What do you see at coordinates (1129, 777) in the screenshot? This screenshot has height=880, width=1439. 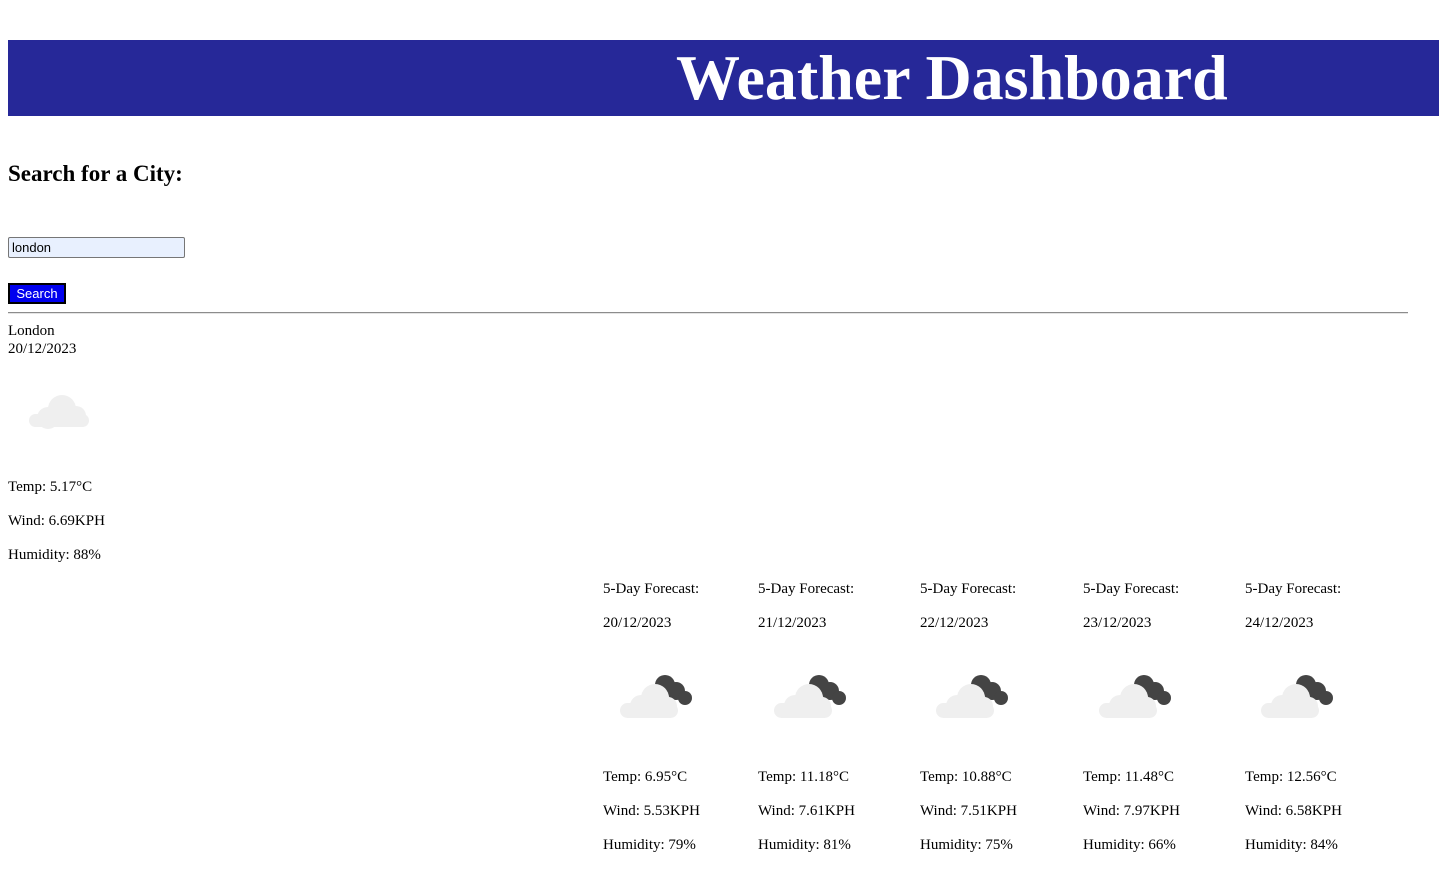 I see `forecast-temp: Temp: 11.48°C` at bounding box center [1129, 777].